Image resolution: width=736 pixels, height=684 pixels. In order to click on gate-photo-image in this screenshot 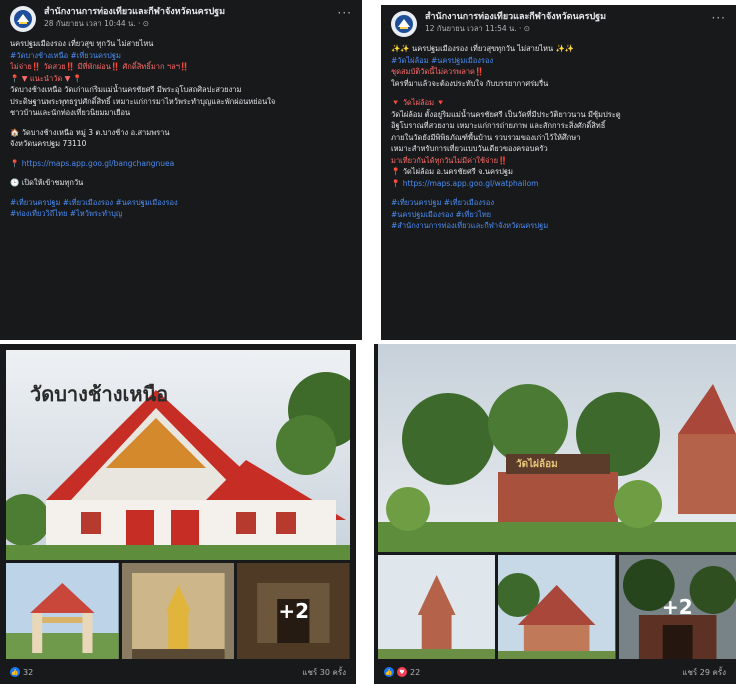, I will do `click(62, 611)`.